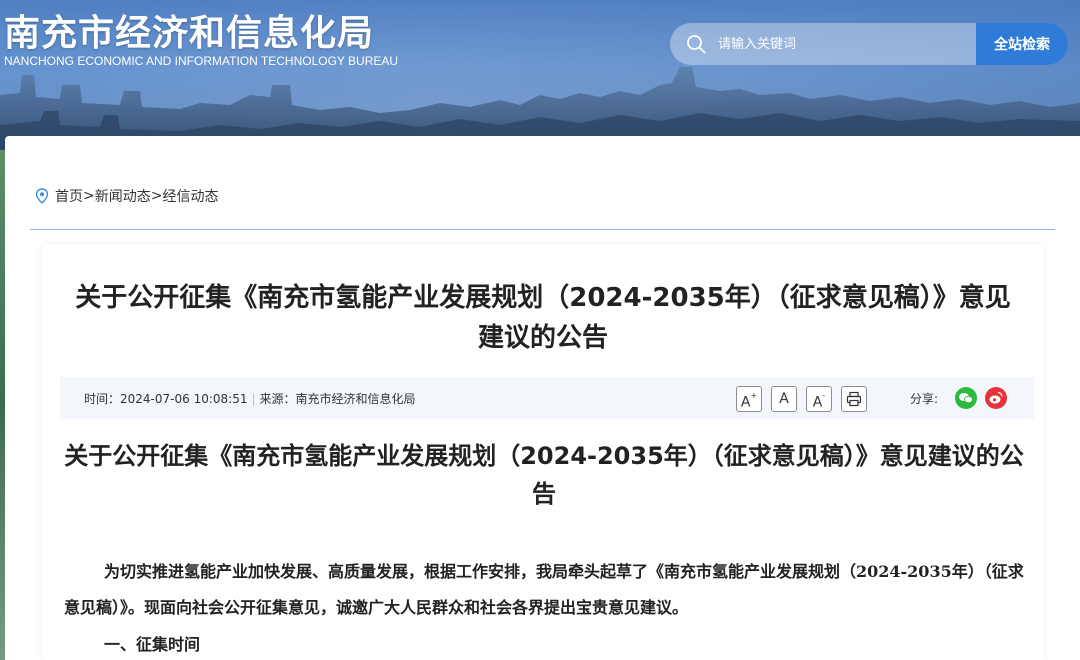 Image resolution: width=1080 pixels, height=660 pixels. What do you see at coordinates (847, 44) in the screenshot?
I see `search-input` at bounding box center [847, 44].